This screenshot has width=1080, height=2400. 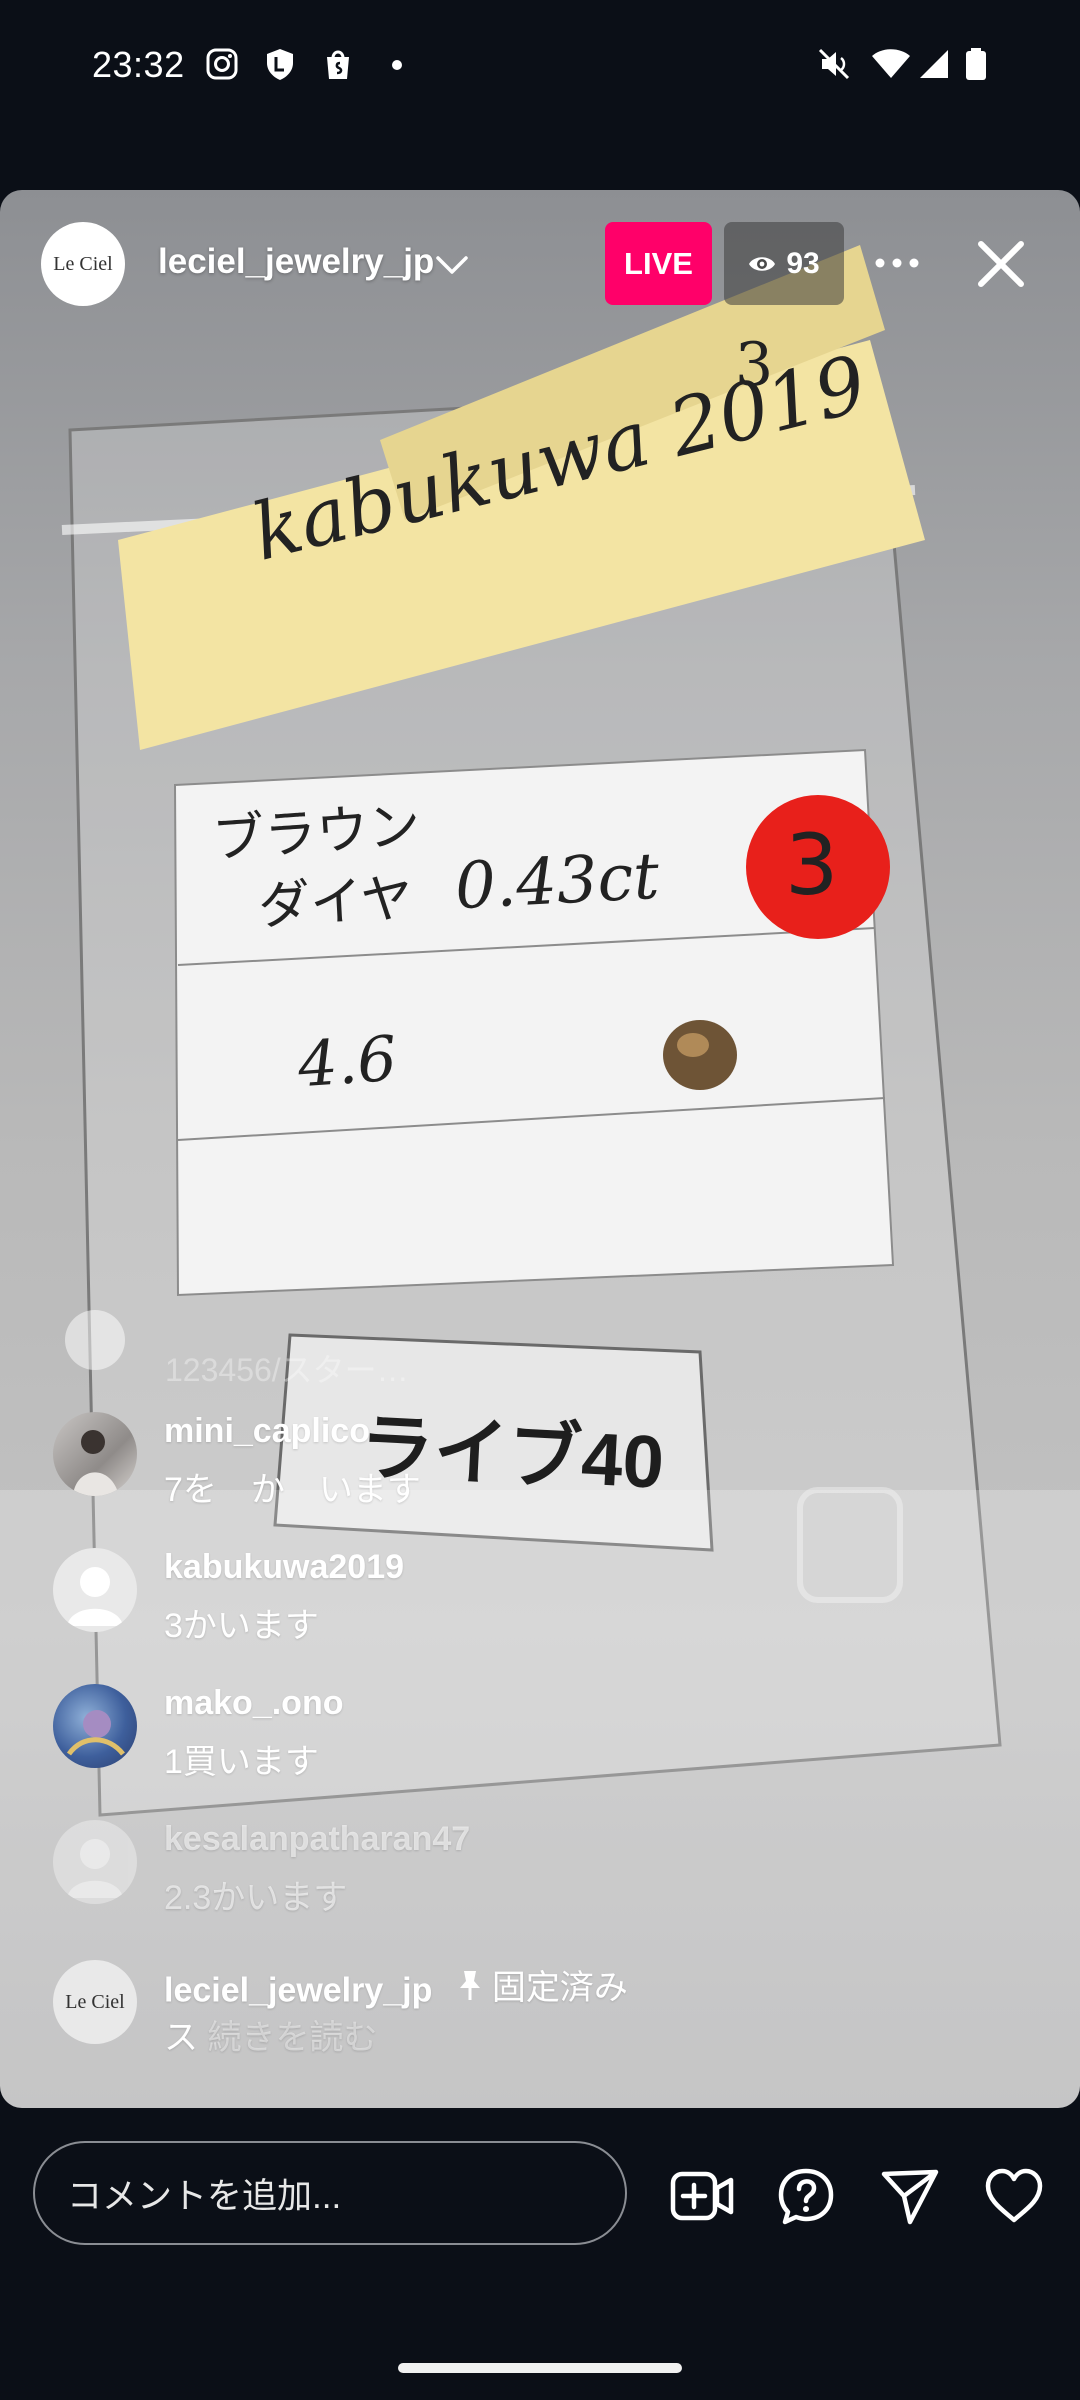 What do you see at coordinates (181, 2038) in the screenshot?
I see `comment-text-body: ス` at bounding box center [181, 2038].